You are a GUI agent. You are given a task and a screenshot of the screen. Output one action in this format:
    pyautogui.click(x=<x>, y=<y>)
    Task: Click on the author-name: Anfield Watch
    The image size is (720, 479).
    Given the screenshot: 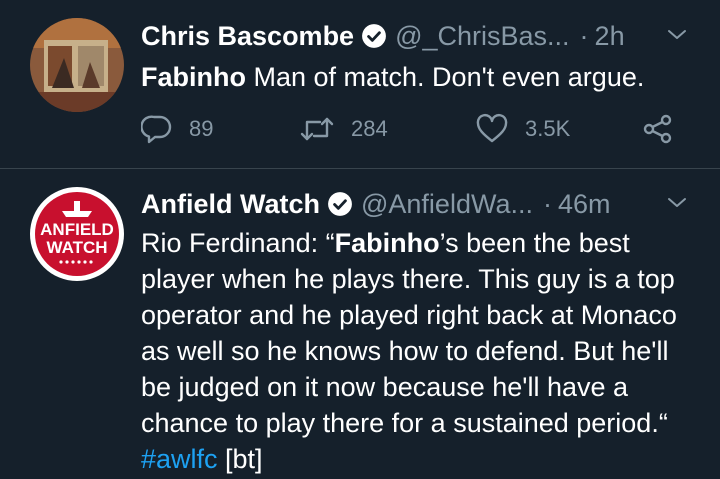 What is the action you would take?
    pyautogui.click(x=230, y=204)
    